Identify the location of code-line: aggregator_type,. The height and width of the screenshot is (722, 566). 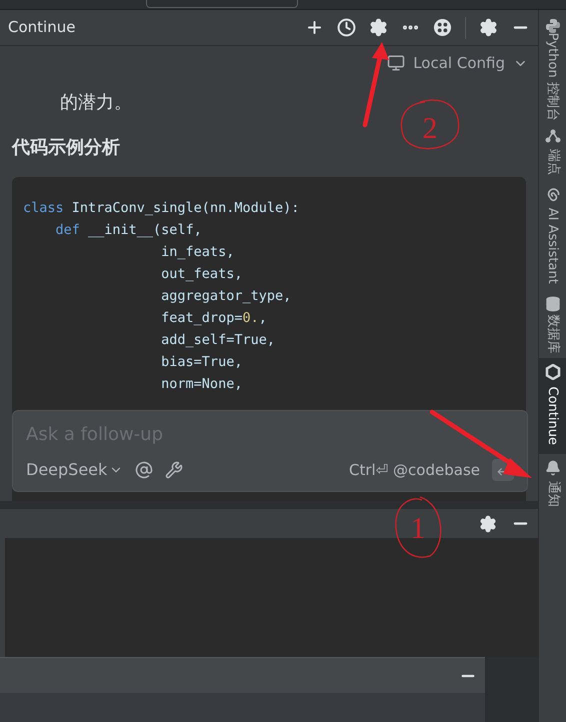
(226, 296).